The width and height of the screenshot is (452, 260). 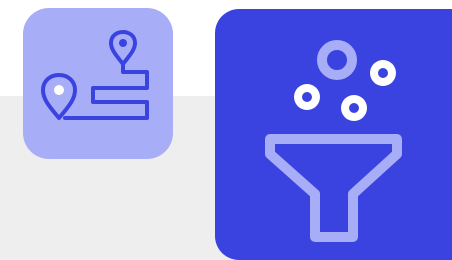 What do you see at coordinates (59, 96) in the screenshot?
I see `origin-pin-icon` at bounding box center [59, 96].